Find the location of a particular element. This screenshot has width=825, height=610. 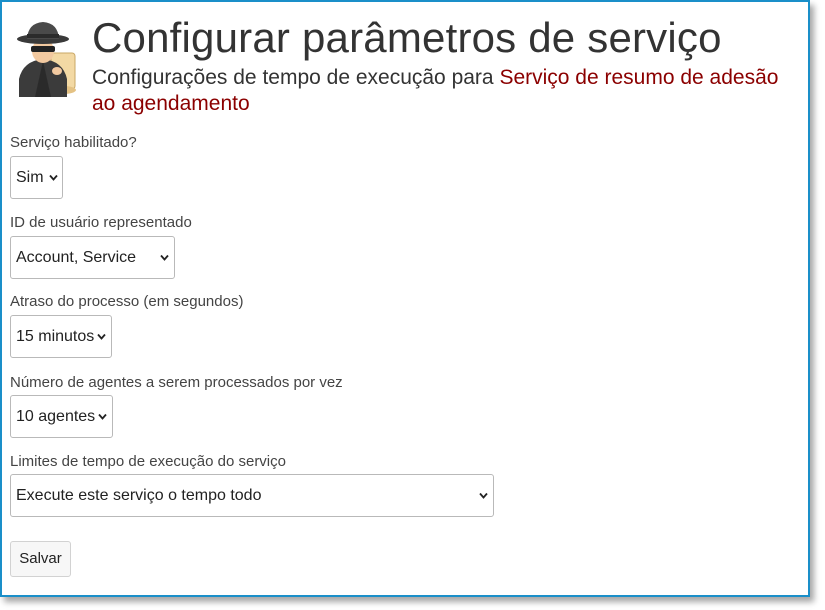

runtime-limits-select-value: Execute este serviço o tempo todo is located at coordinates (139, 495).